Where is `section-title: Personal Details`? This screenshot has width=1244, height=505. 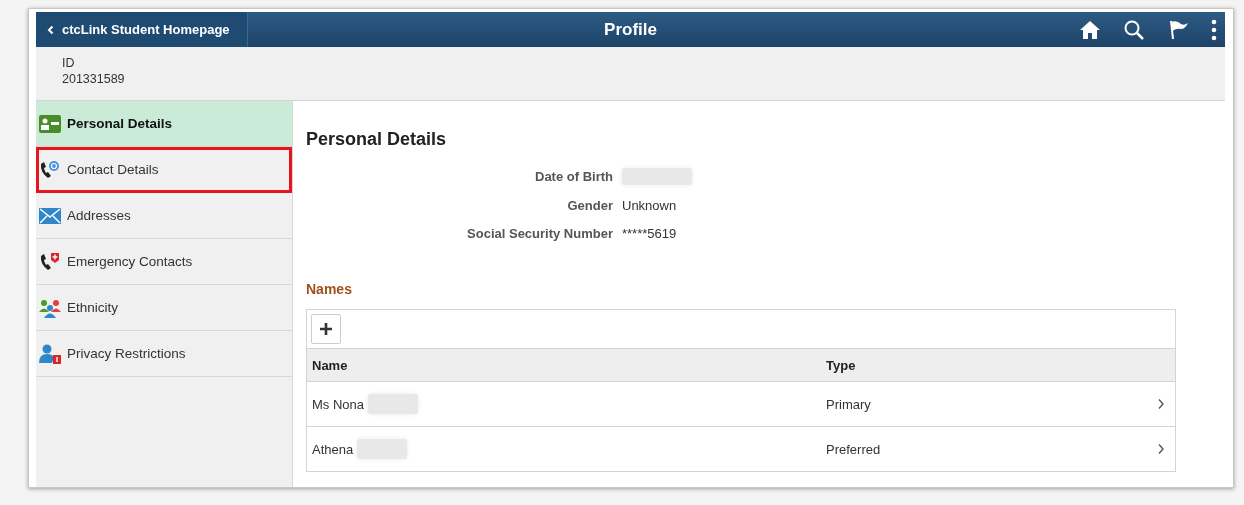 section-title: Personal Details is located at coordinates (377, 139).